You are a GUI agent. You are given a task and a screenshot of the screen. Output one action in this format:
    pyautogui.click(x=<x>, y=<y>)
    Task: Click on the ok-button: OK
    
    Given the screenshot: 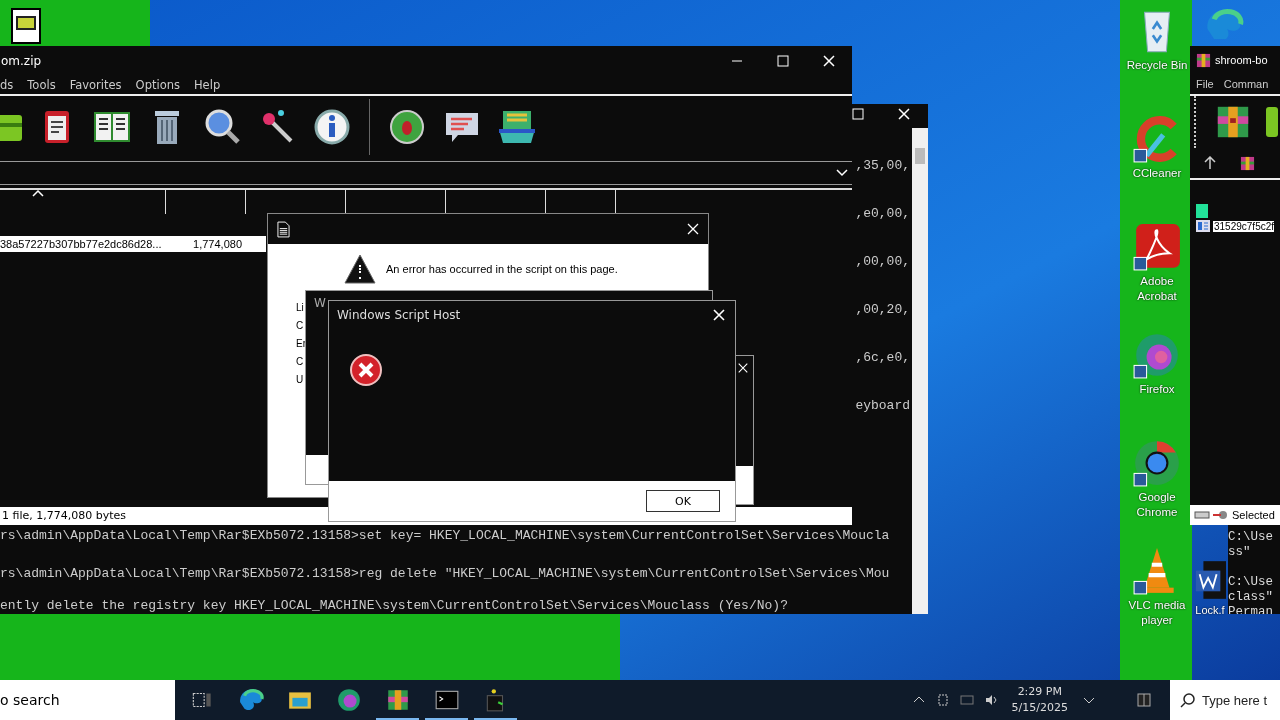 What is the action you would take?
    pyautogui.click(x=683, y=501)
    